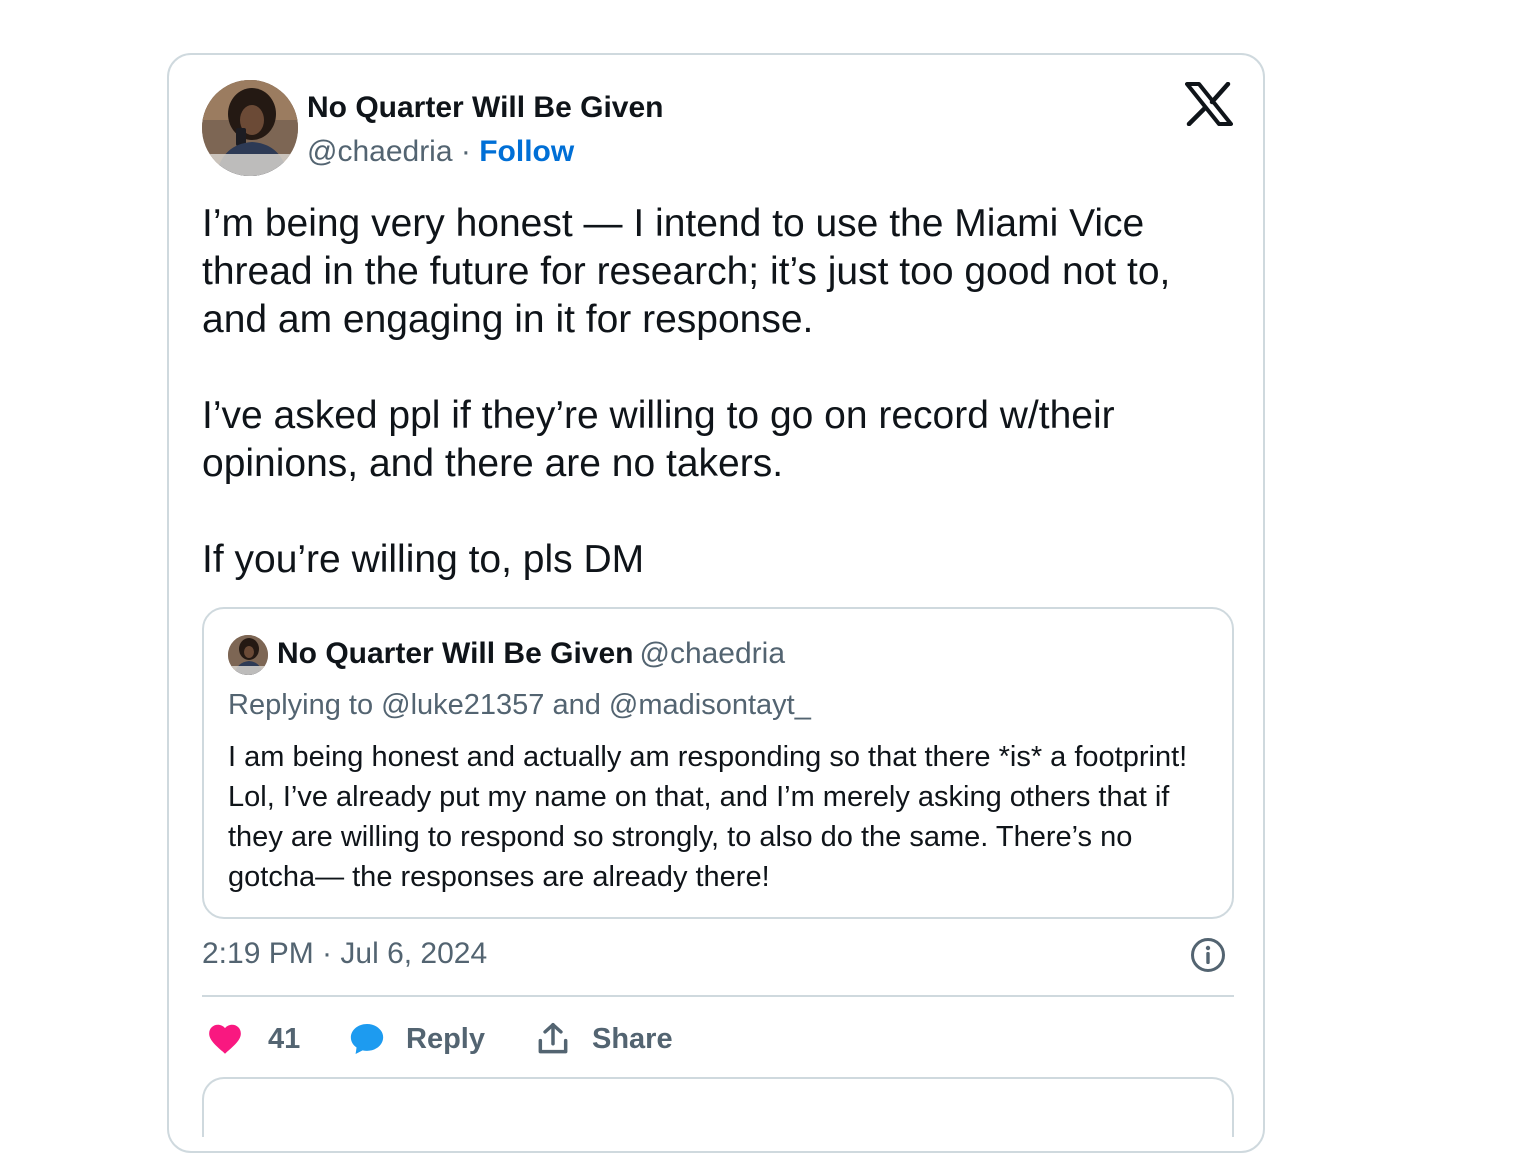  What do you see at coordinates (423, 559) in the screenshot?
I see `tweet-paragraph-3: If you’re willing to, pls DM` at bounding box center [423, 559].